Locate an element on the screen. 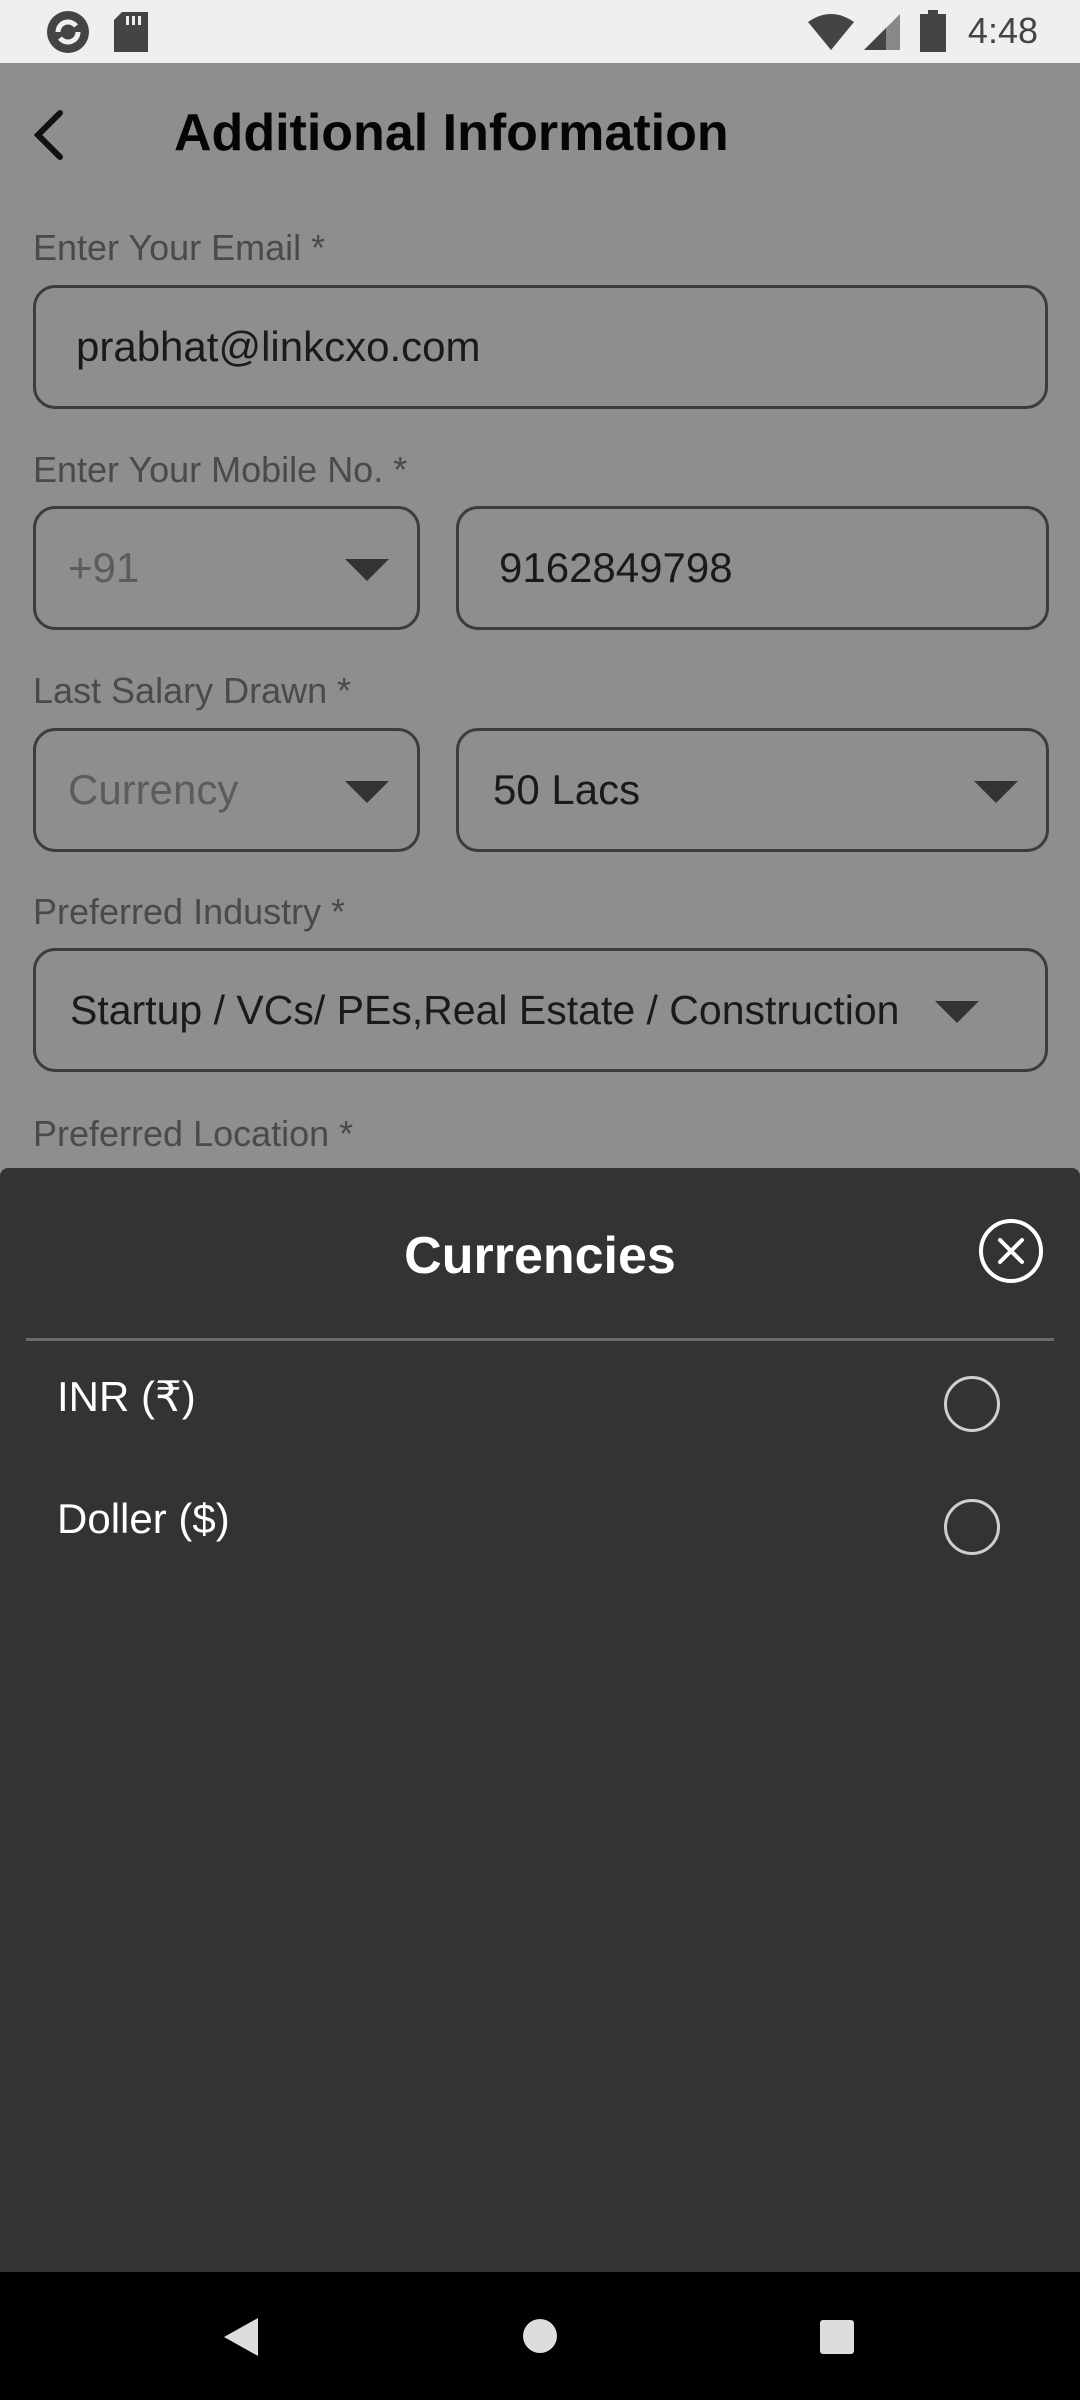 This screenshot has height=2400, width=1080. back-arrow-icon is located at coordinates (48, 135).